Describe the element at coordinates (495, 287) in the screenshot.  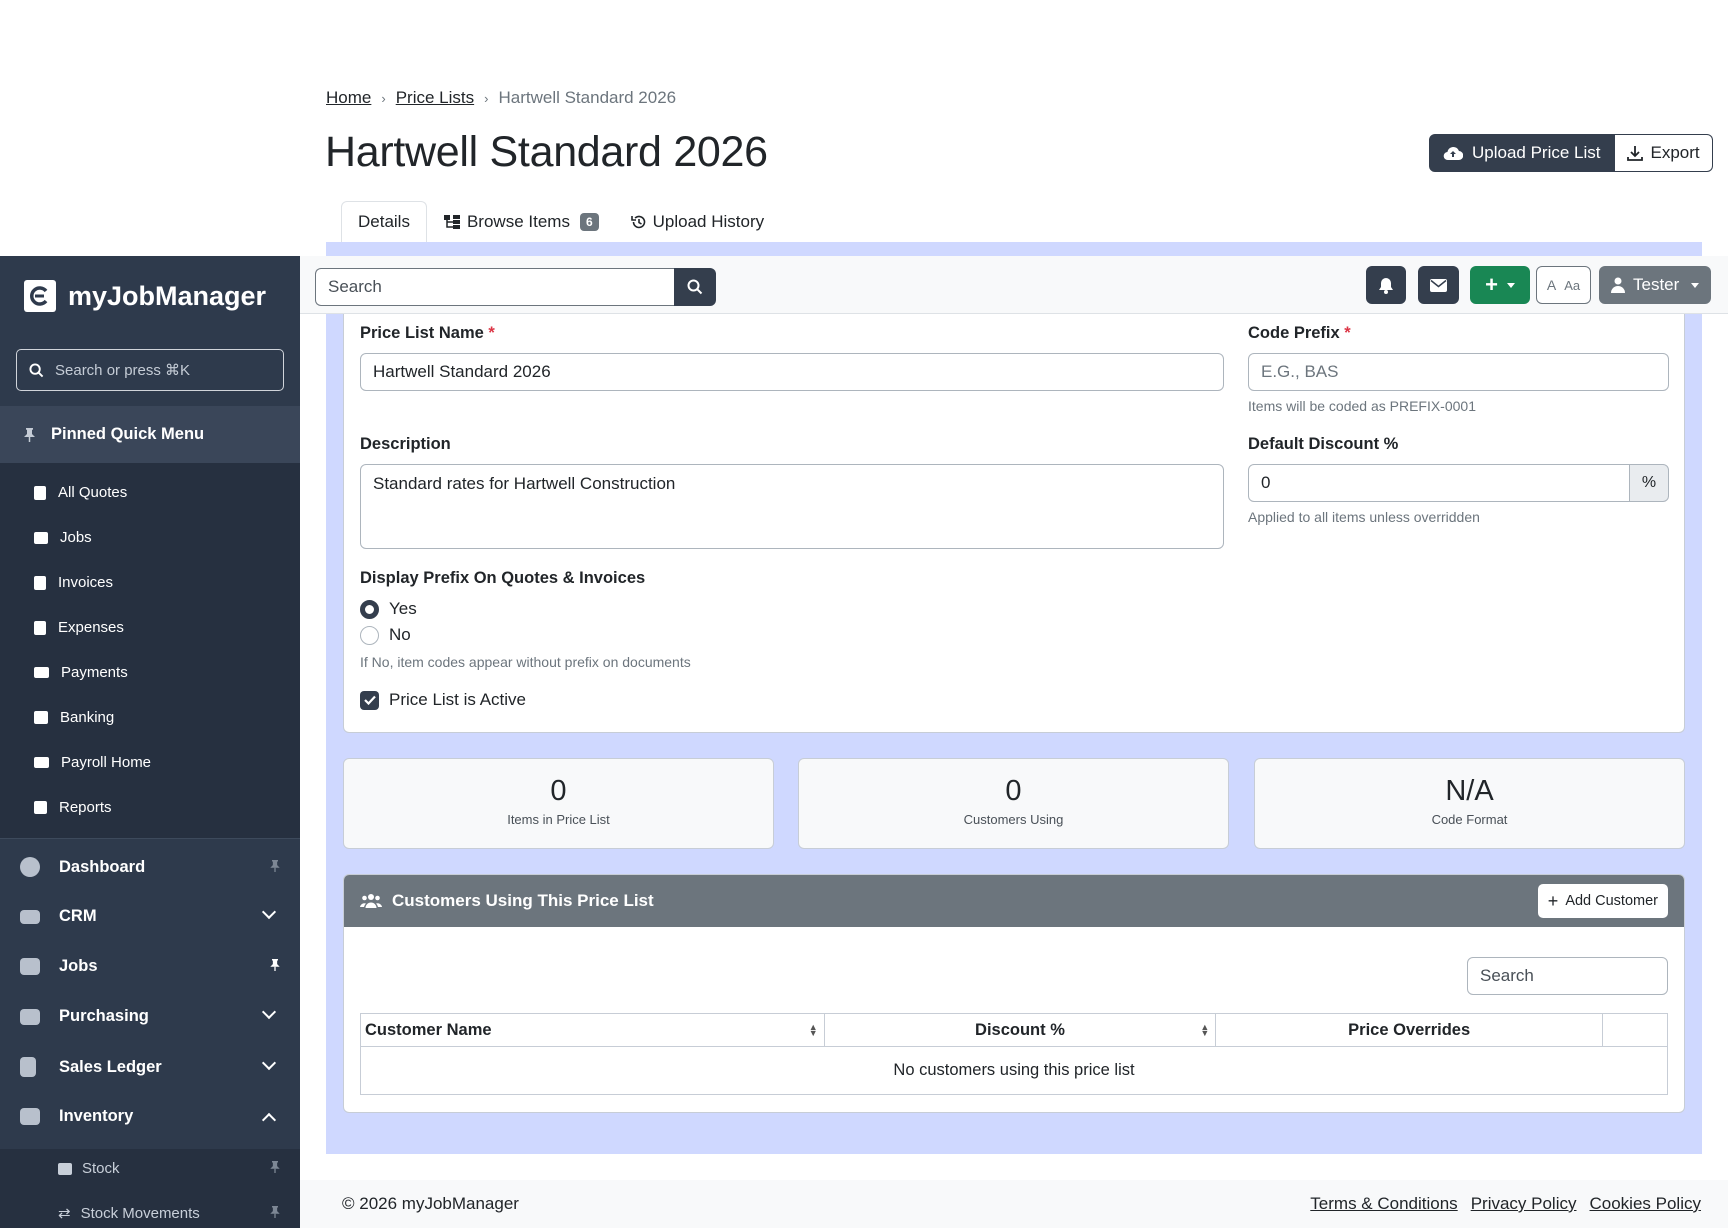
I see `global-search-input` at that location.